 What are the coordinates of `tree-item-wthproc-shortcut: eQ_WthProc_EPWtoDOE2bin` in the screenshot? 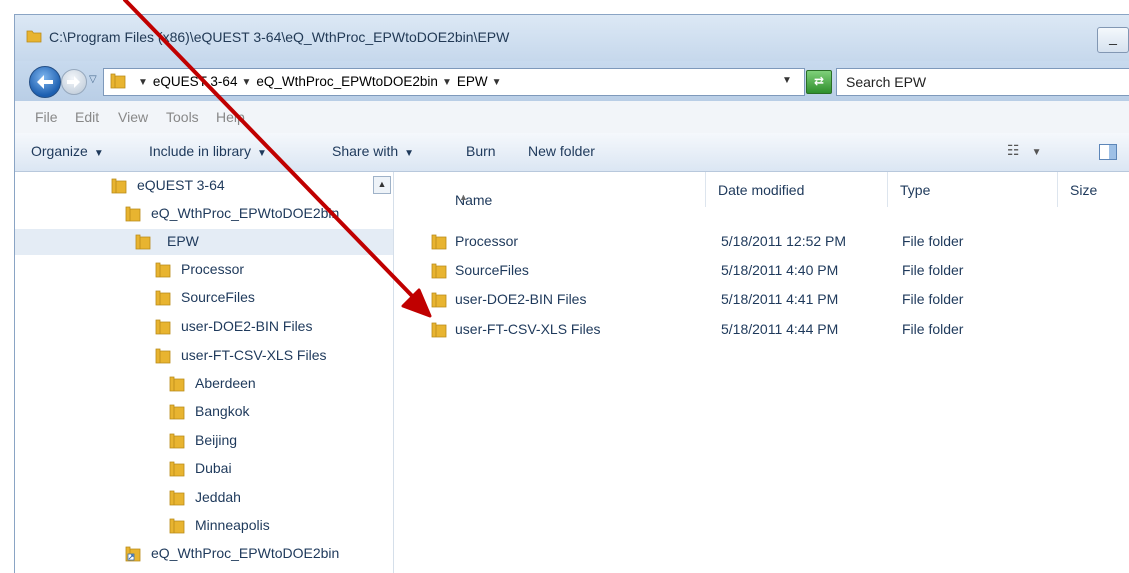 It's located at (253, 554).